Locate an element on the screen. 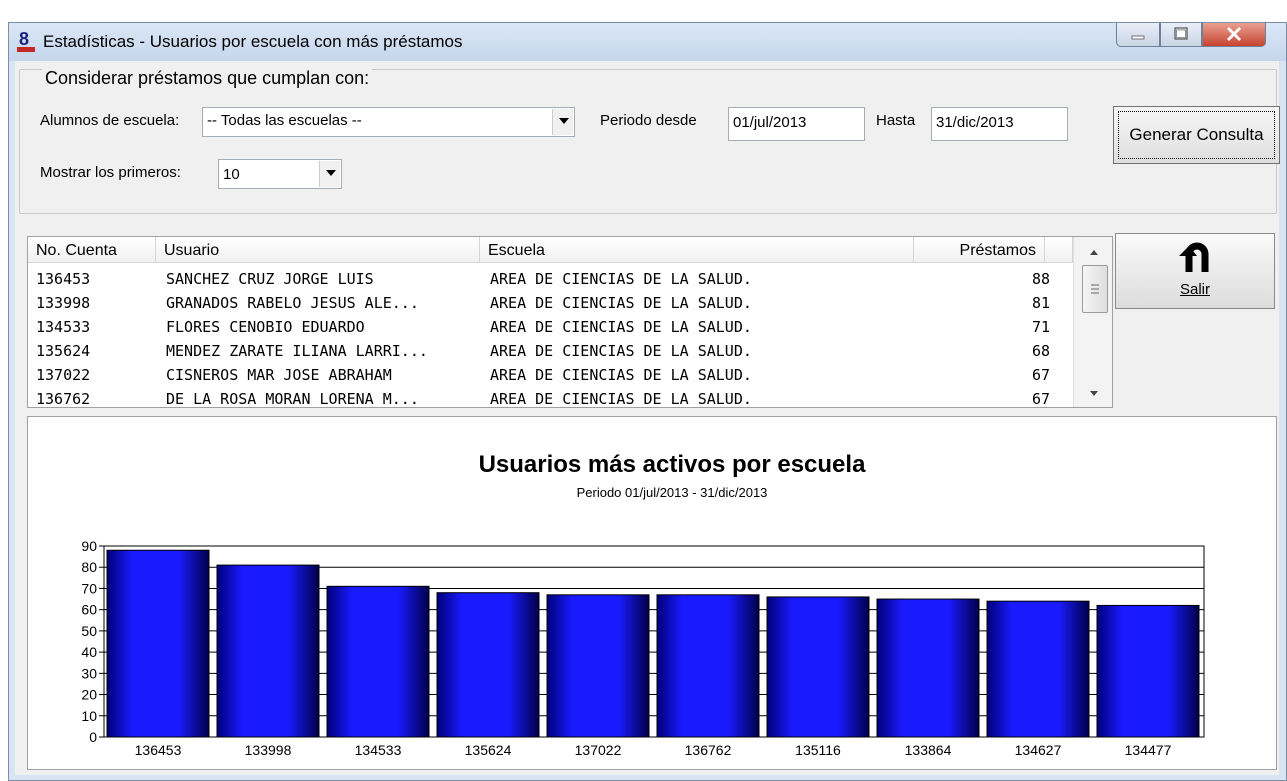  school-select-value: -- Todas las escuelas -- is located at coordinates (284, 120).